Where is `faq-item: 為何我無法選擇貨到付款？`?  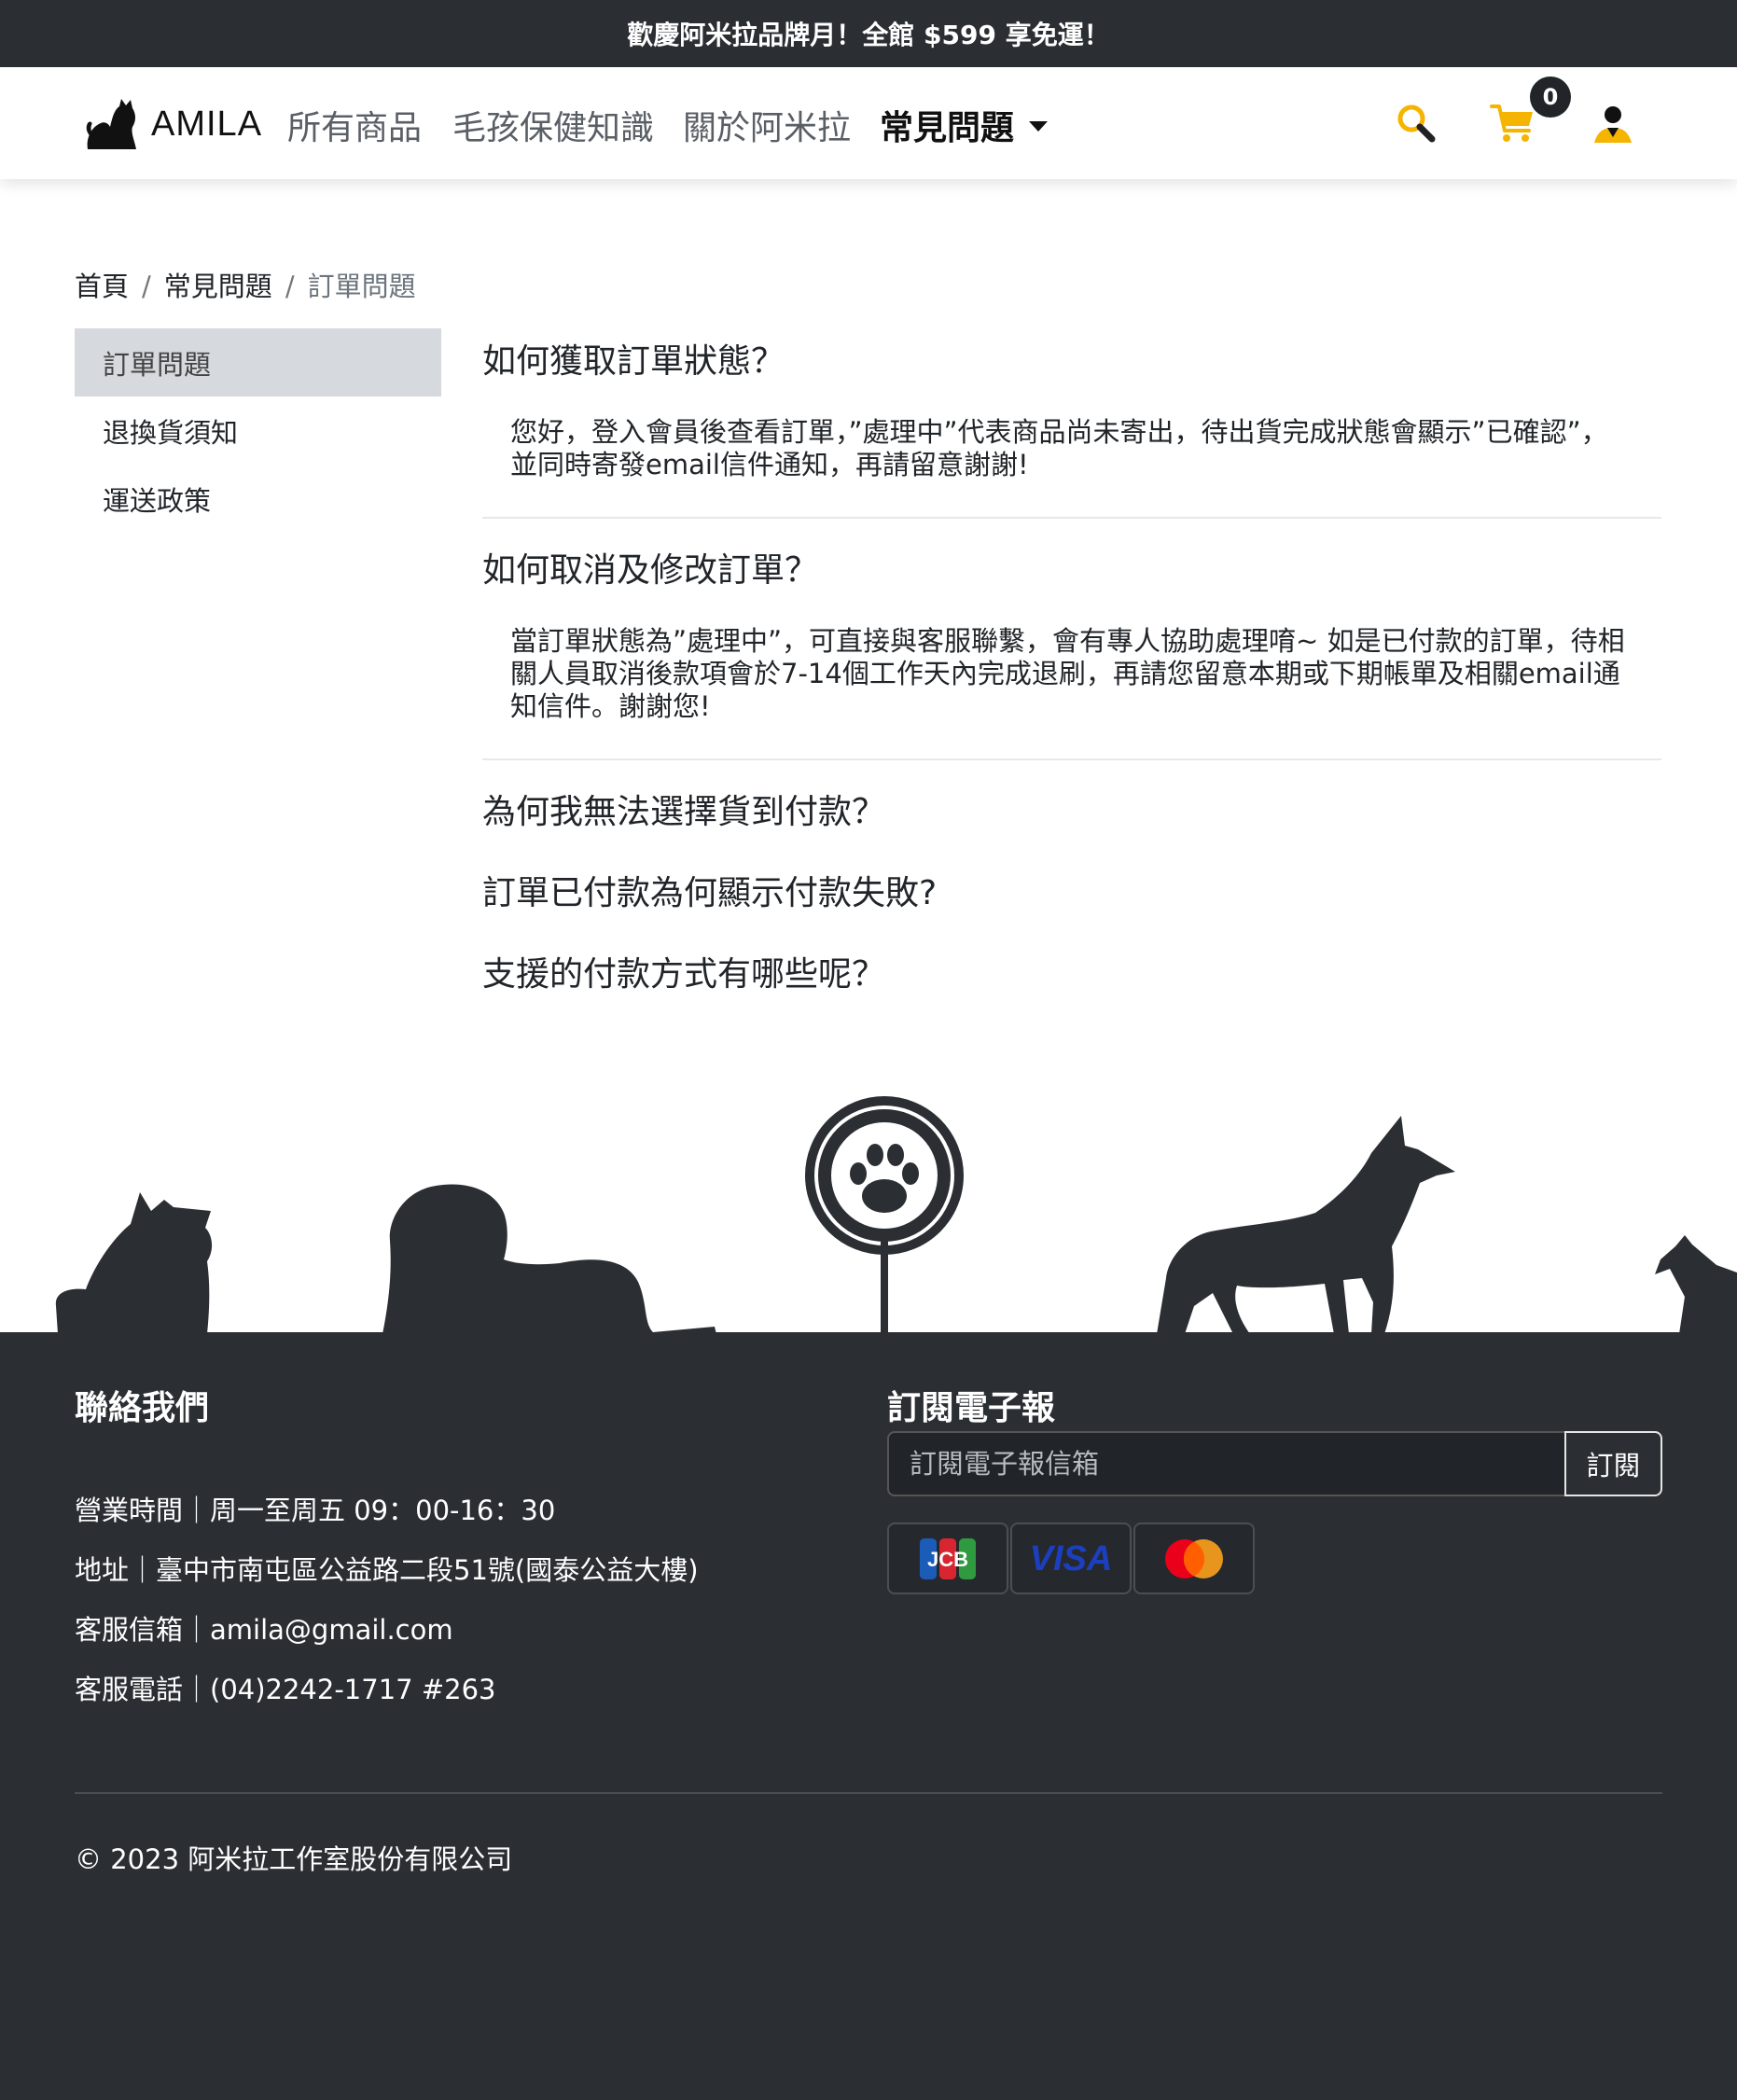 faq-item: 為何我無法選擇貨到付款？ is located at coordinates (1071, 809).